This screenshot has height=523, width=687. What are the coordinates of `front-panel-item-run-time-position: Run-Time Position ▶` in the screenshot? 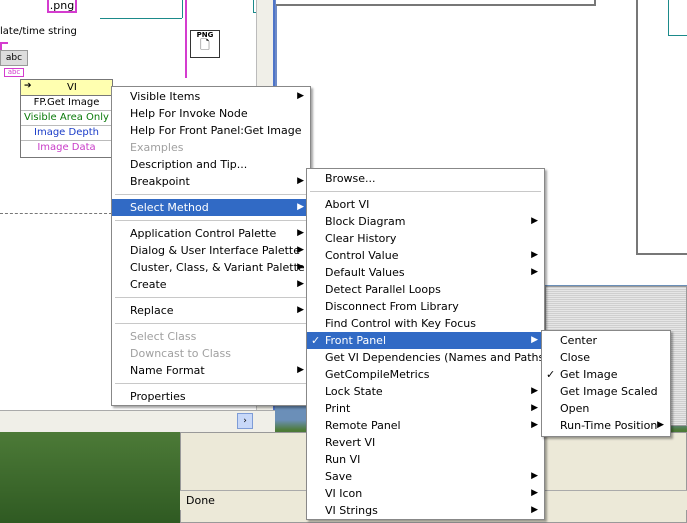 It's located at (606, 425).